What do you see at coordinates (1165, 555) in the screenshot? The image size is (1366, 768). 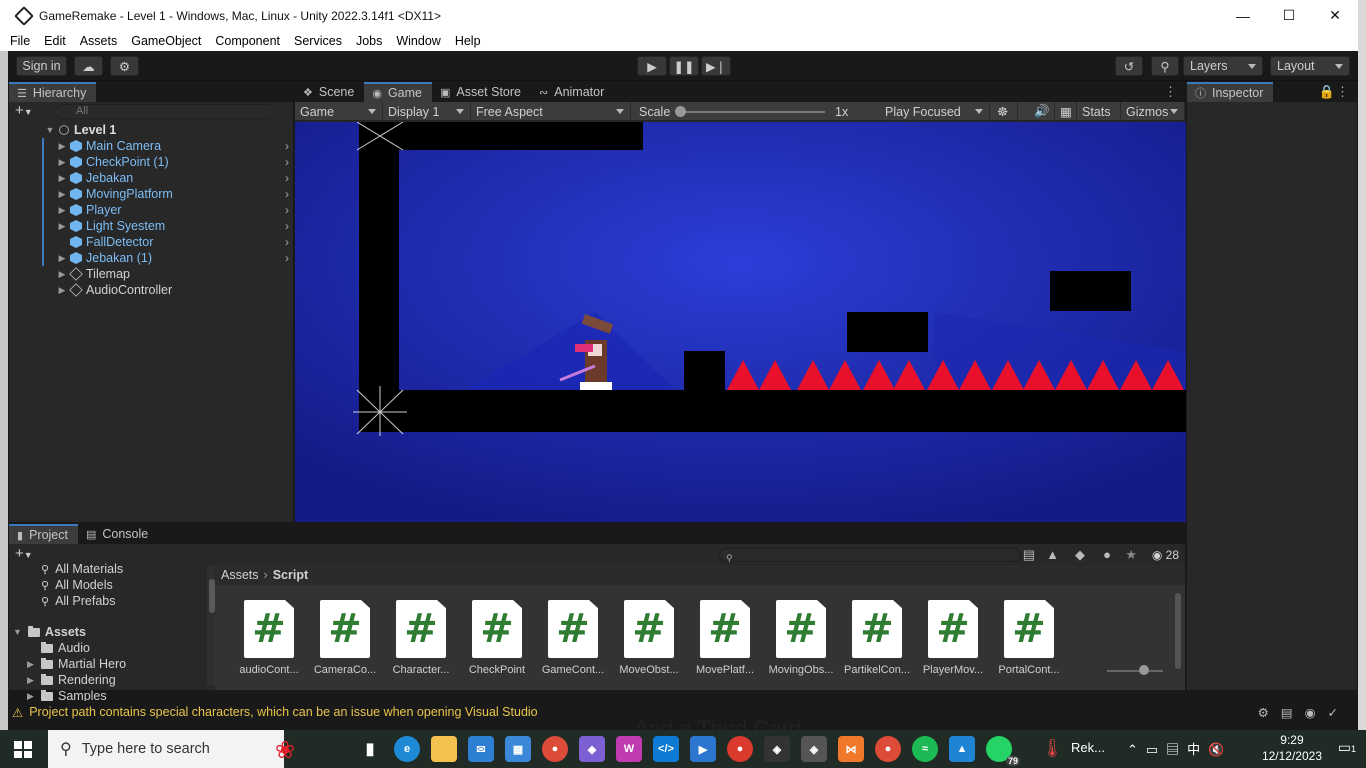 I see `hidden-count: ◉ 28` at bounding box center [1165, 555].